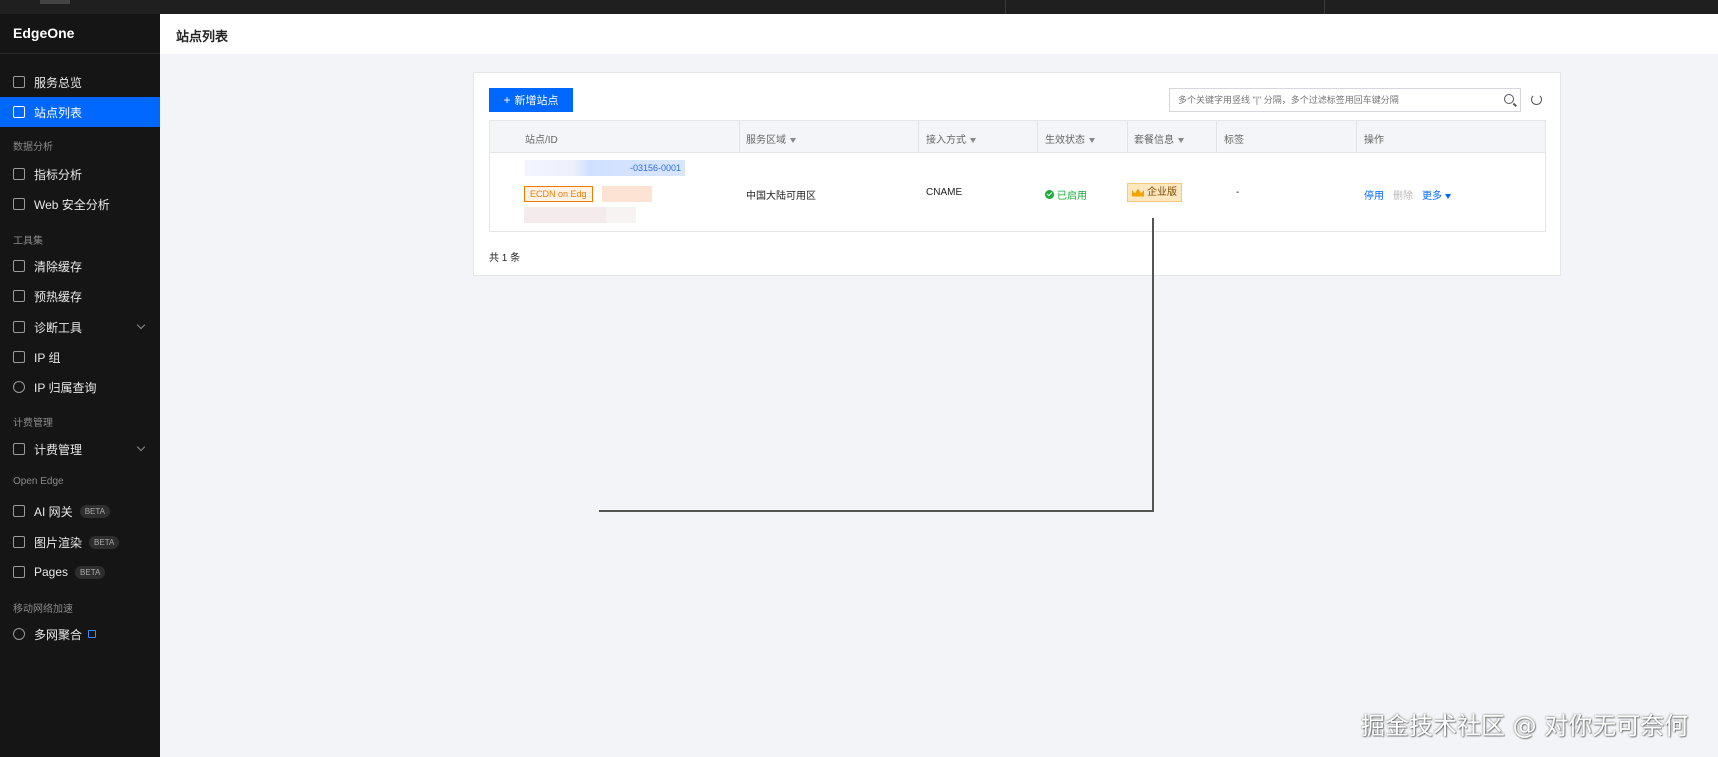 The width and height of the screenshot is (1718, 757). What do you see at coordinates (1525, 726) in the screenshot?
I see `watermark: 掘金技术社区 @ 对你无可奈何` at bounding box center [1525, 726].